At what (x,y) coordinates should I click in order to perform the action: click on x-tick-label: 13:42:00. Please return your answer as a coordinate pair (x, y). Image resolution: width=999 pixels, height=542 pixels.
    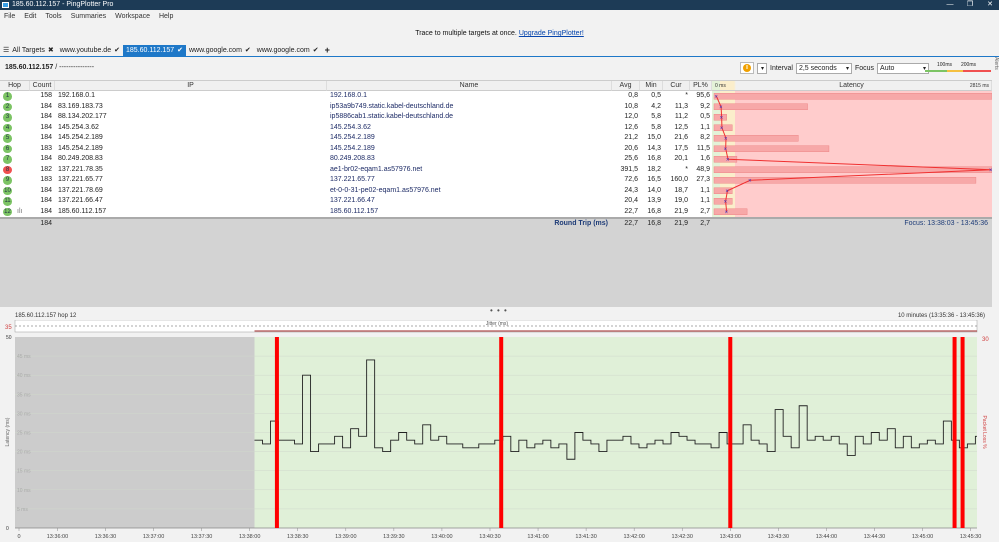
    Looking at the image, I should click on (633, 537).